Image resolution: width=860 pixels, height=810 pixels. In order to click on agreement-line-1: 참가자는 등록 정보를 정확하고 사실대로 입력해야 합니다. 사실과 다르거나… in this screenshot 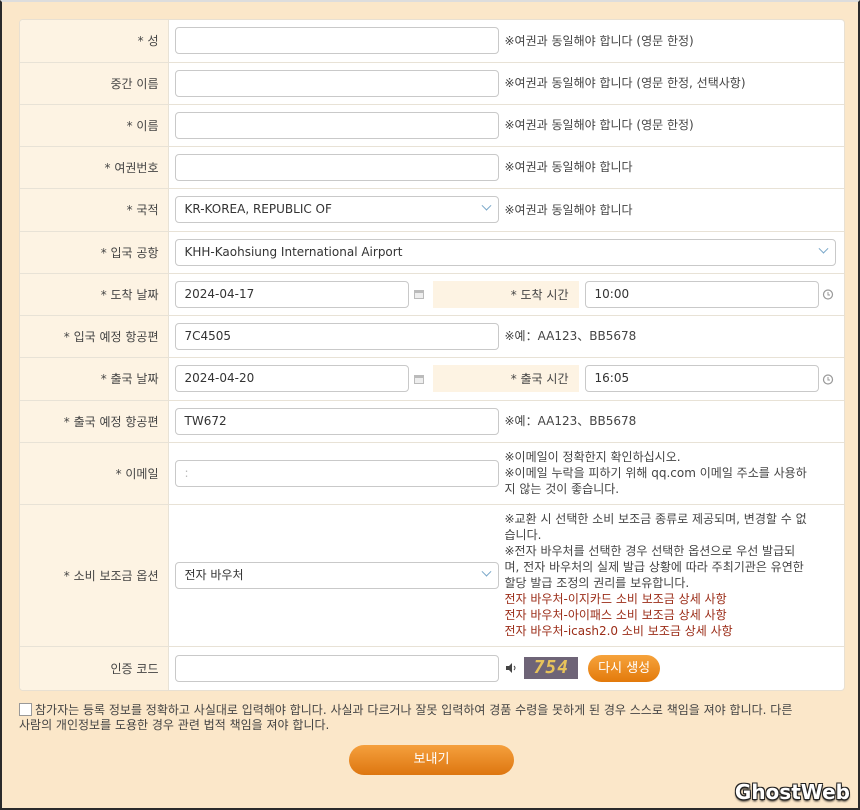, I will do `click(414, 710)`.